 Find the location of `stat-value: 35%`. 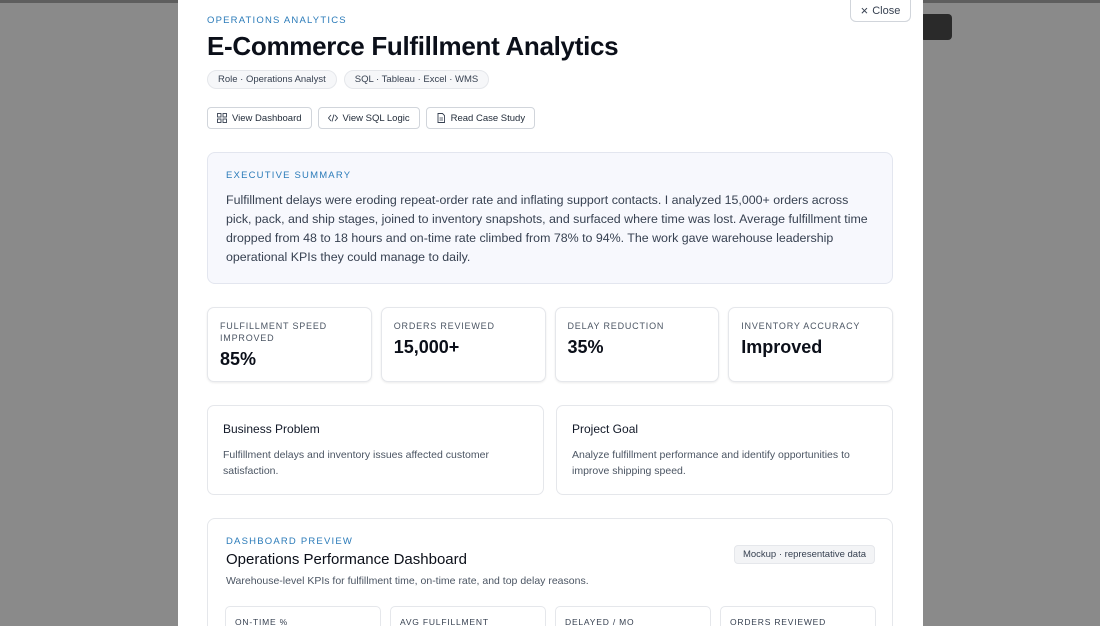

stat-value: 35% is located at coordinates (585, 347).